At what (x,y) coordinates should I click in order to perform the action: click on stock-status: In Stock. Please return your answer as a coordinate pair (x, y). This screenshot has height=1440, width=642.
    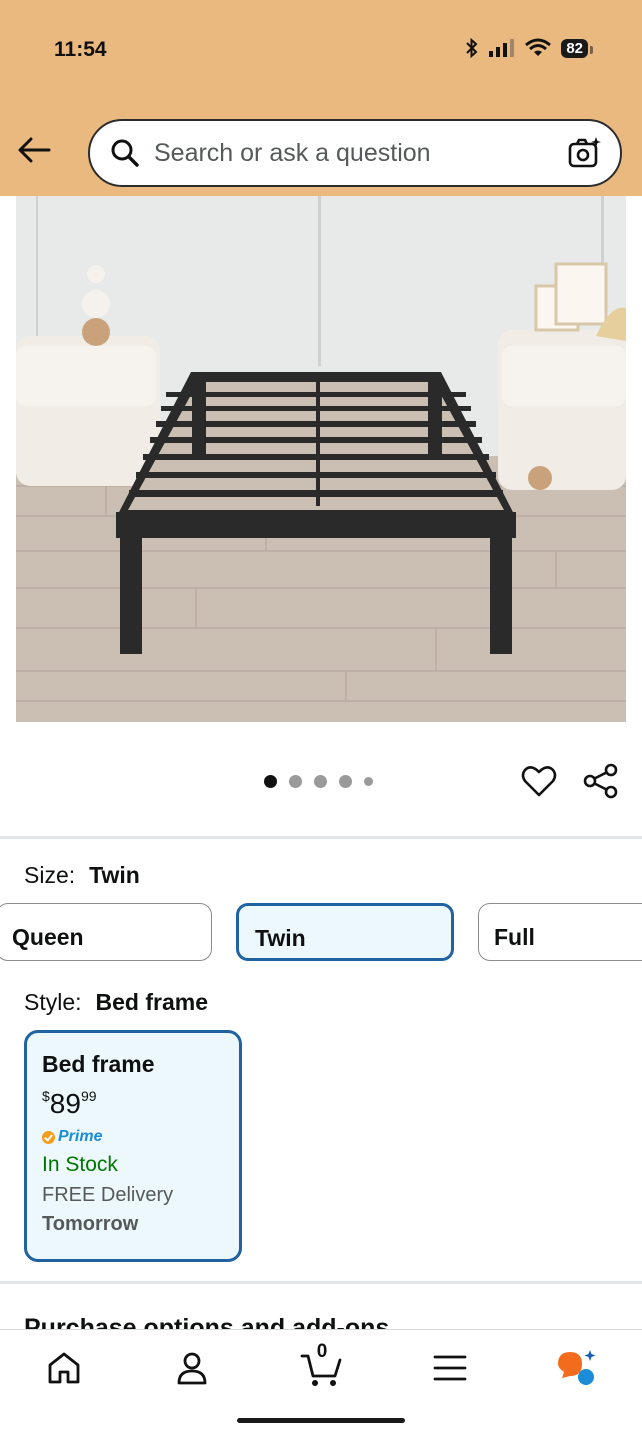
    Looking at the image, I should click on (80, 1164).